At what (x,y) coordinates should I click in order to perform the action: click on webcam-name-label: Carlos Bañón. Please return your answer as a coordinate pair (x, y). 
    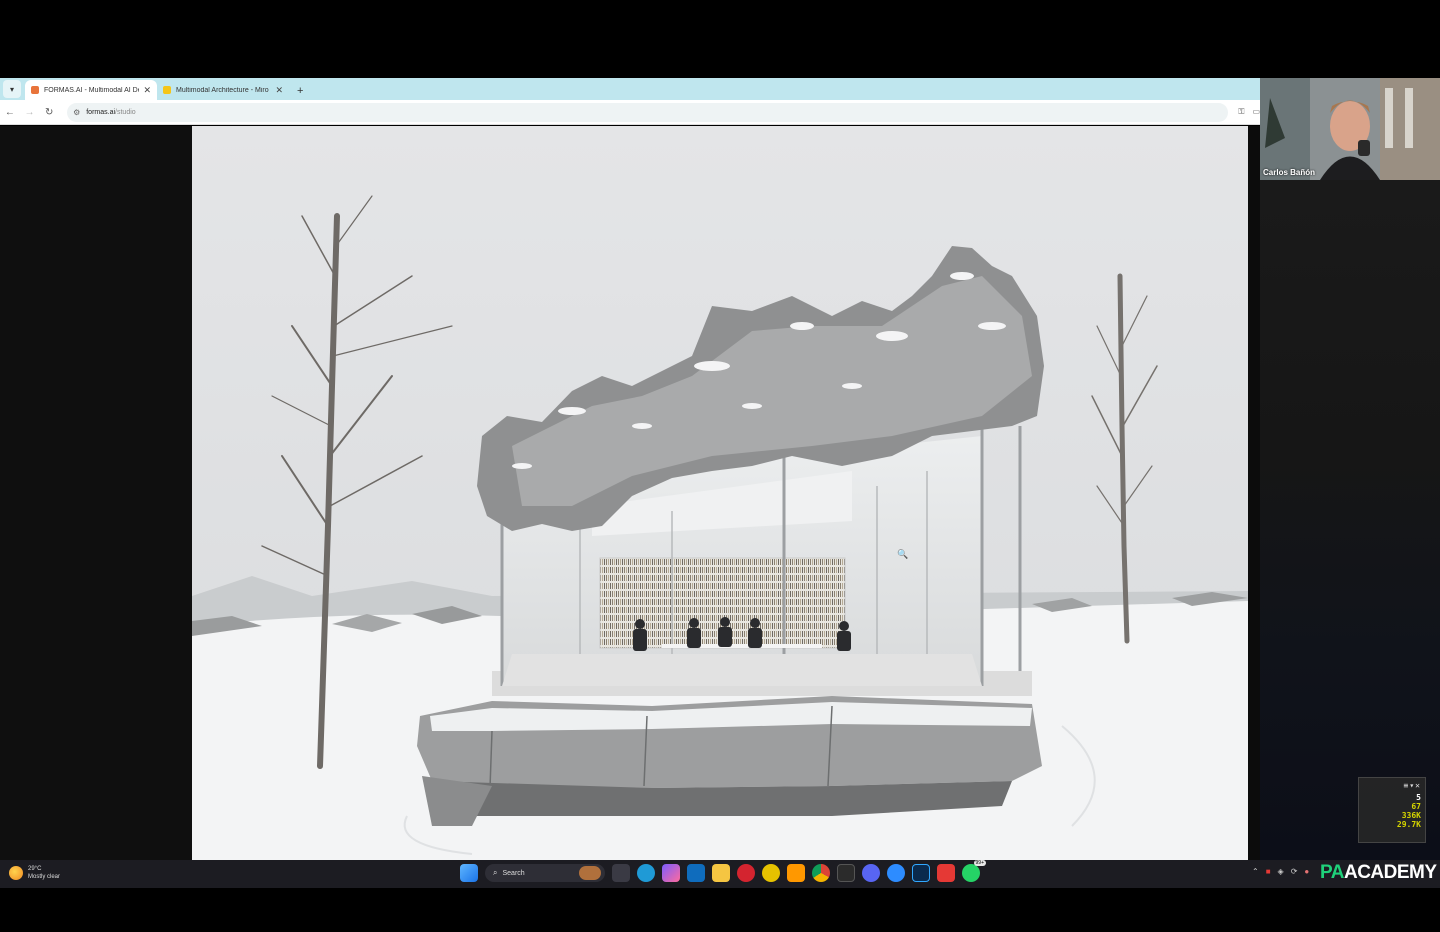
    Looking at the image, I should click on (1289, 172).